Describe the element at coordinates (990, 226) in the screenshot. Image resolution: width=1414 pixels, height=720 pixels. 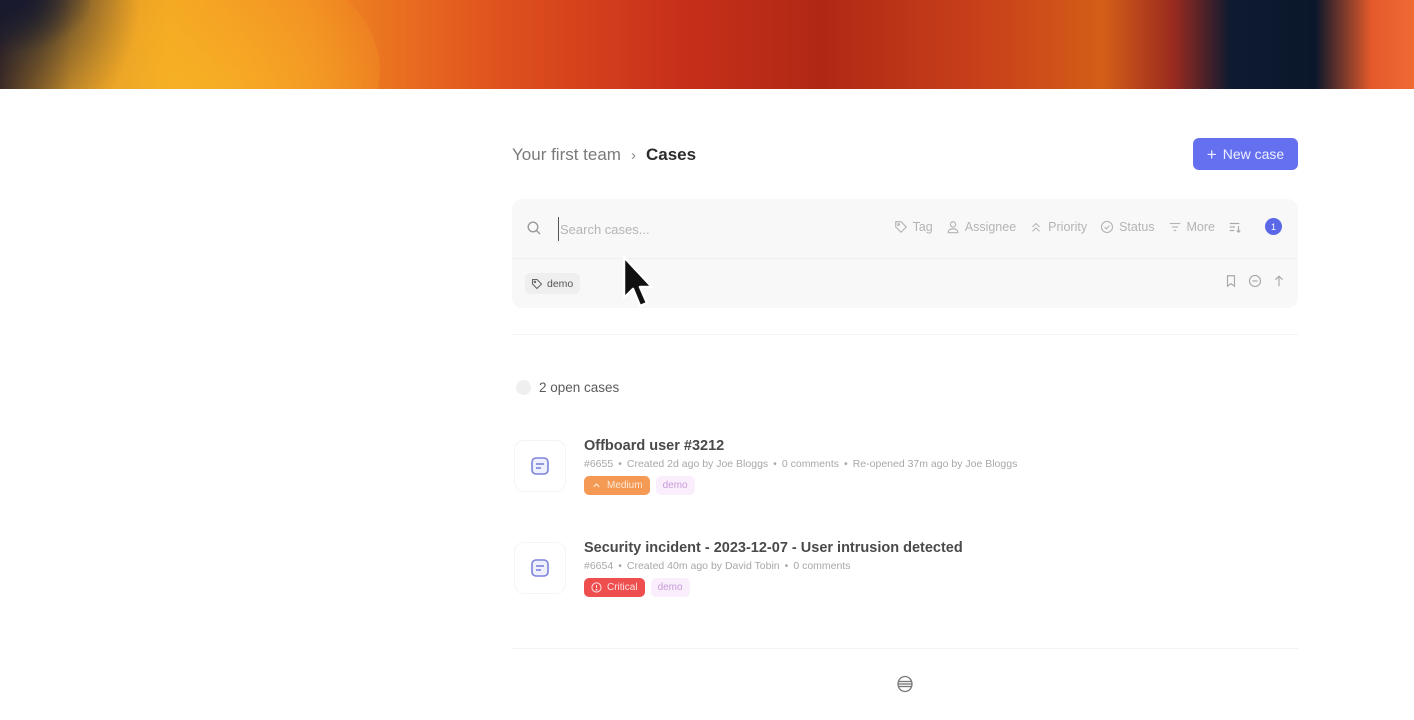
I see `filter-assignee-label: Assignee` at that location.